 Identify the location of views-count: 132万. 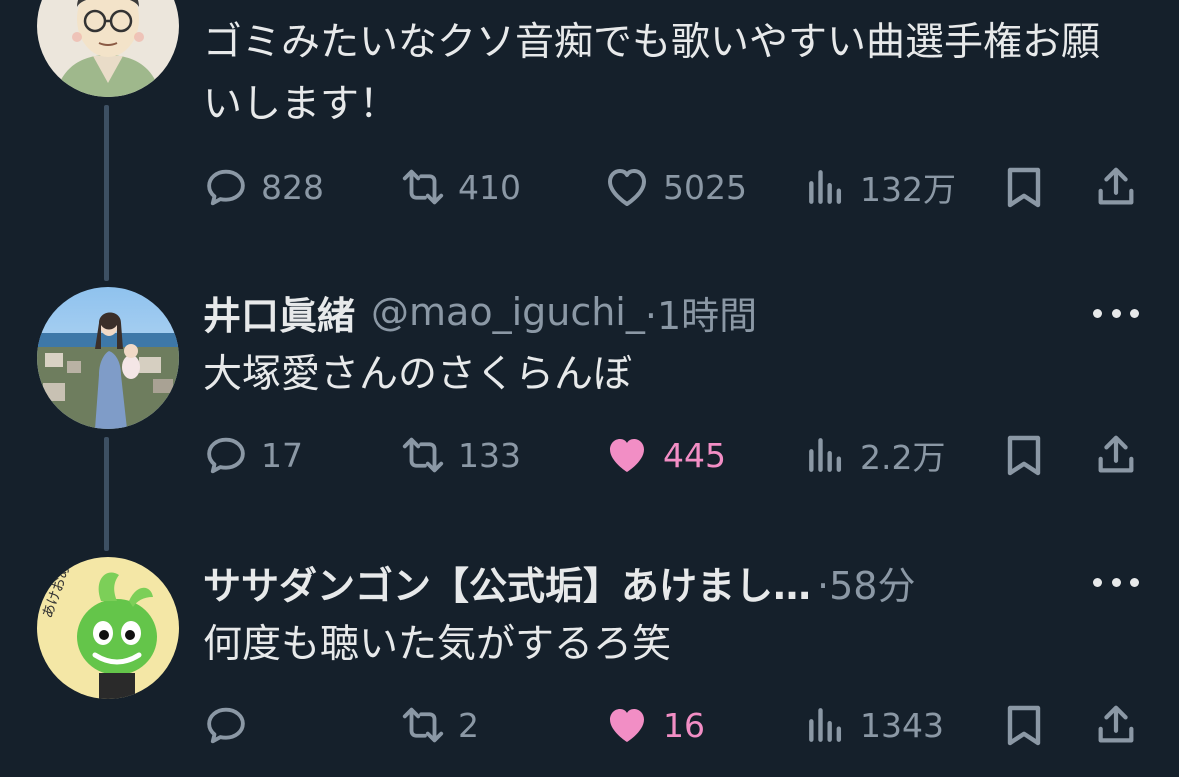
(908, 189).